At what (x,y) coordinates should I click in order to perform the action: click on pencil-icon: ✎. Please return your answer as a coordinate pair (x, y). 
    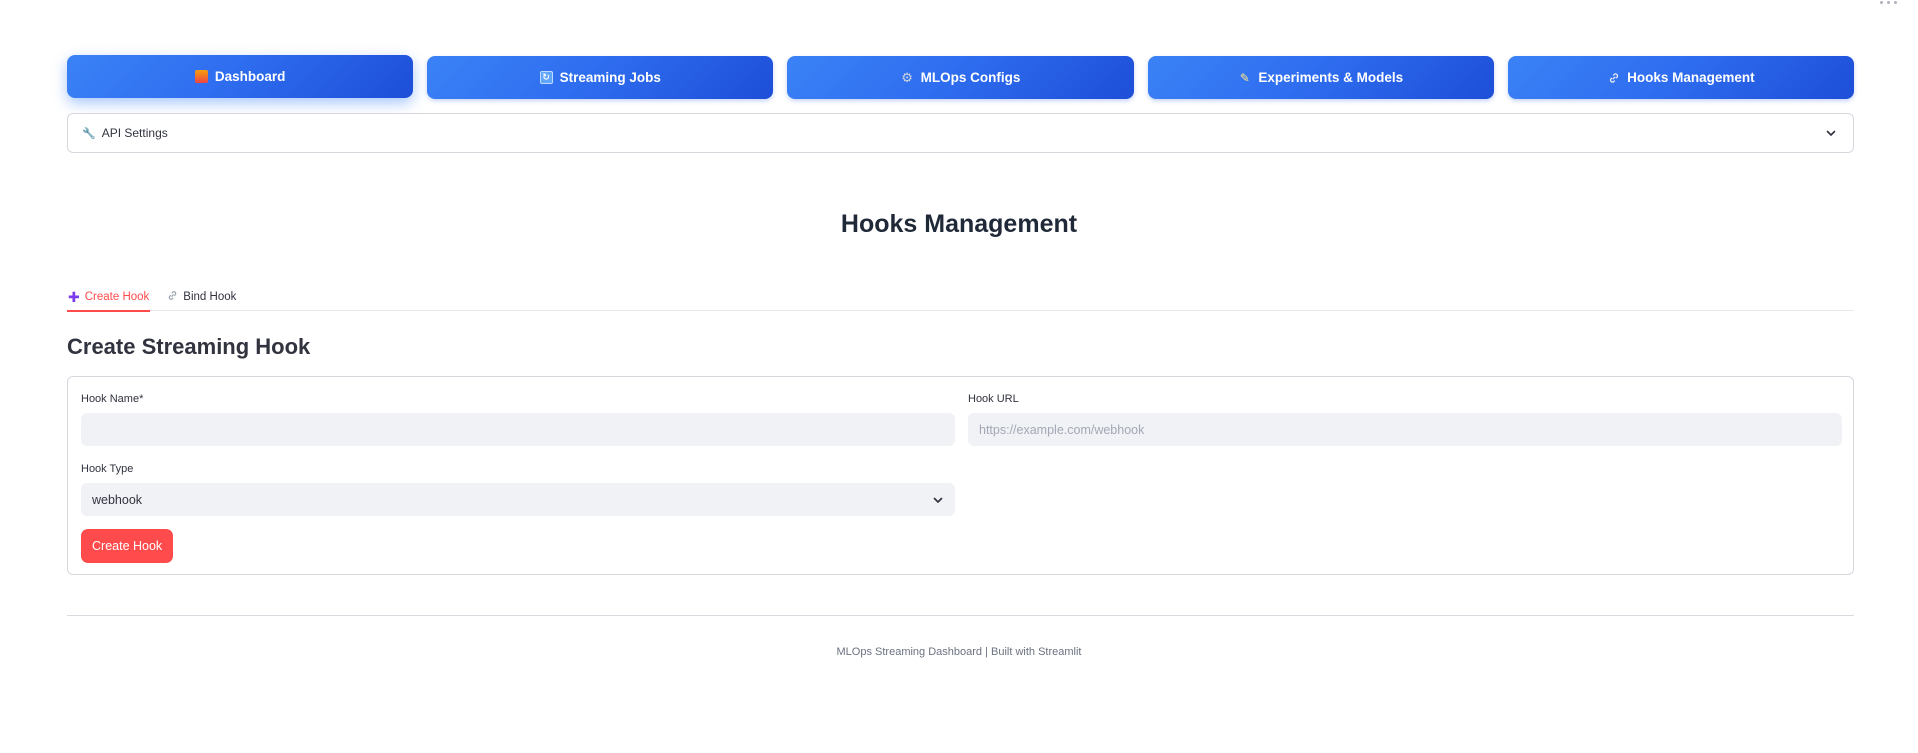
    Looking at the image, I should click on (1244, 77).